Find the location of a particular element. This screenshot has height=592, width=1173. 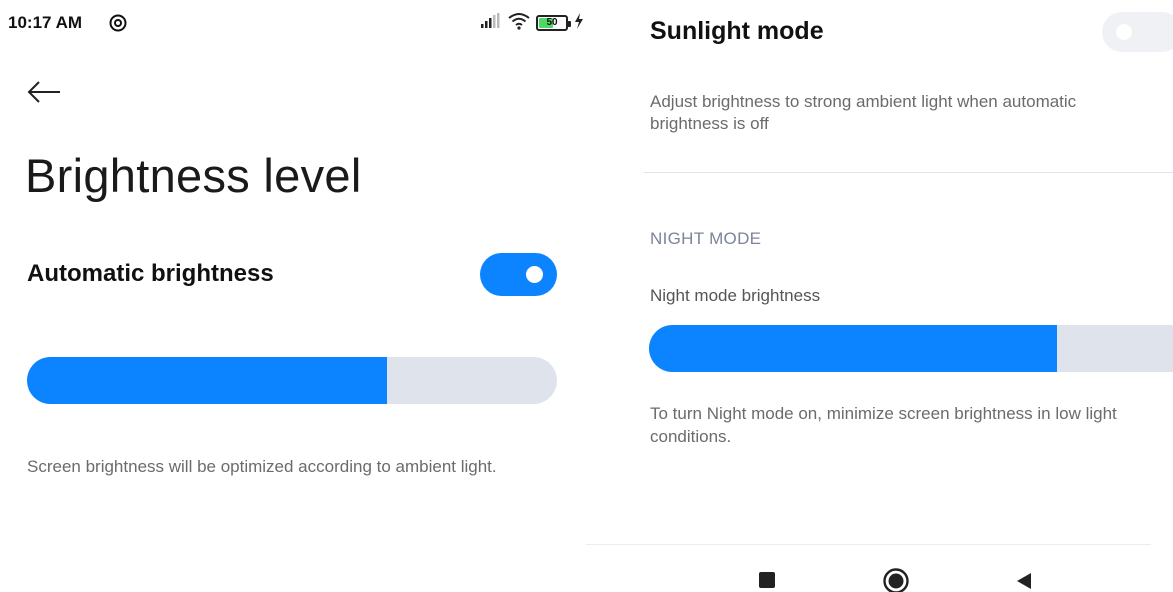

recent-apps-button is located at coordinates (767, 580).